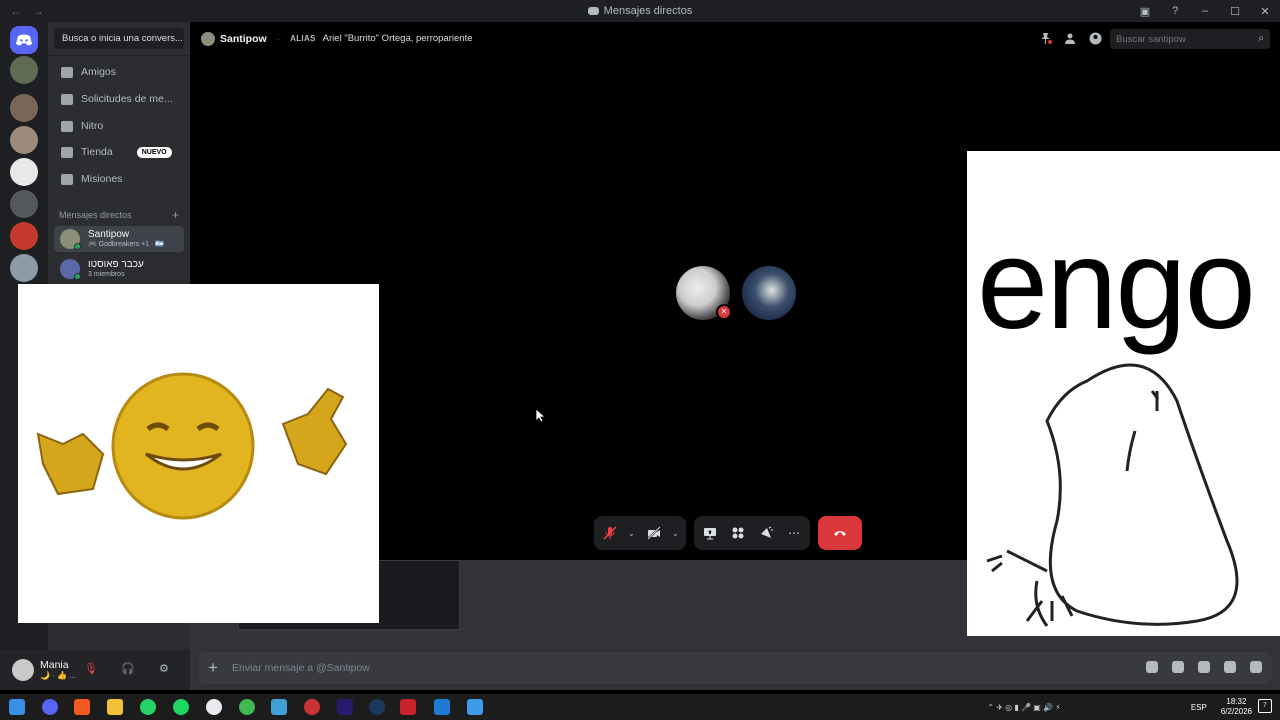 The width and height of the screenshot is (1280, 720). Describe the element at coordinates (640, 533) in the screenshot. I see `mic-video-group: ⌄ ⌄` at that location.